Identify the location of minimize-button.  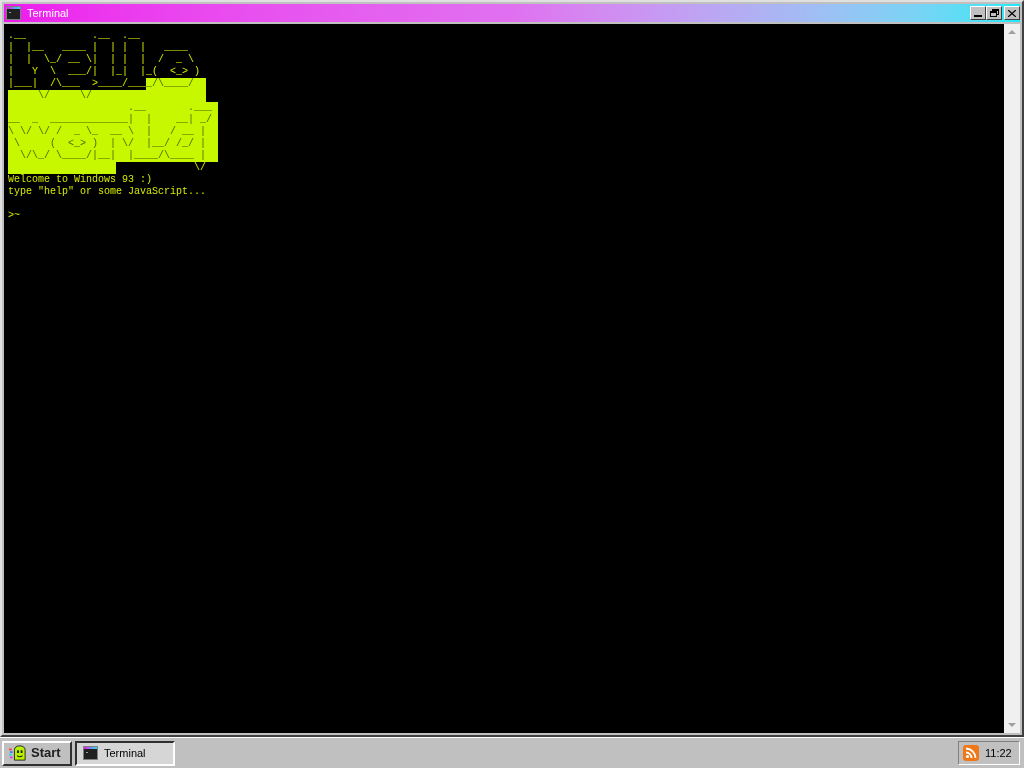
(978, 13).